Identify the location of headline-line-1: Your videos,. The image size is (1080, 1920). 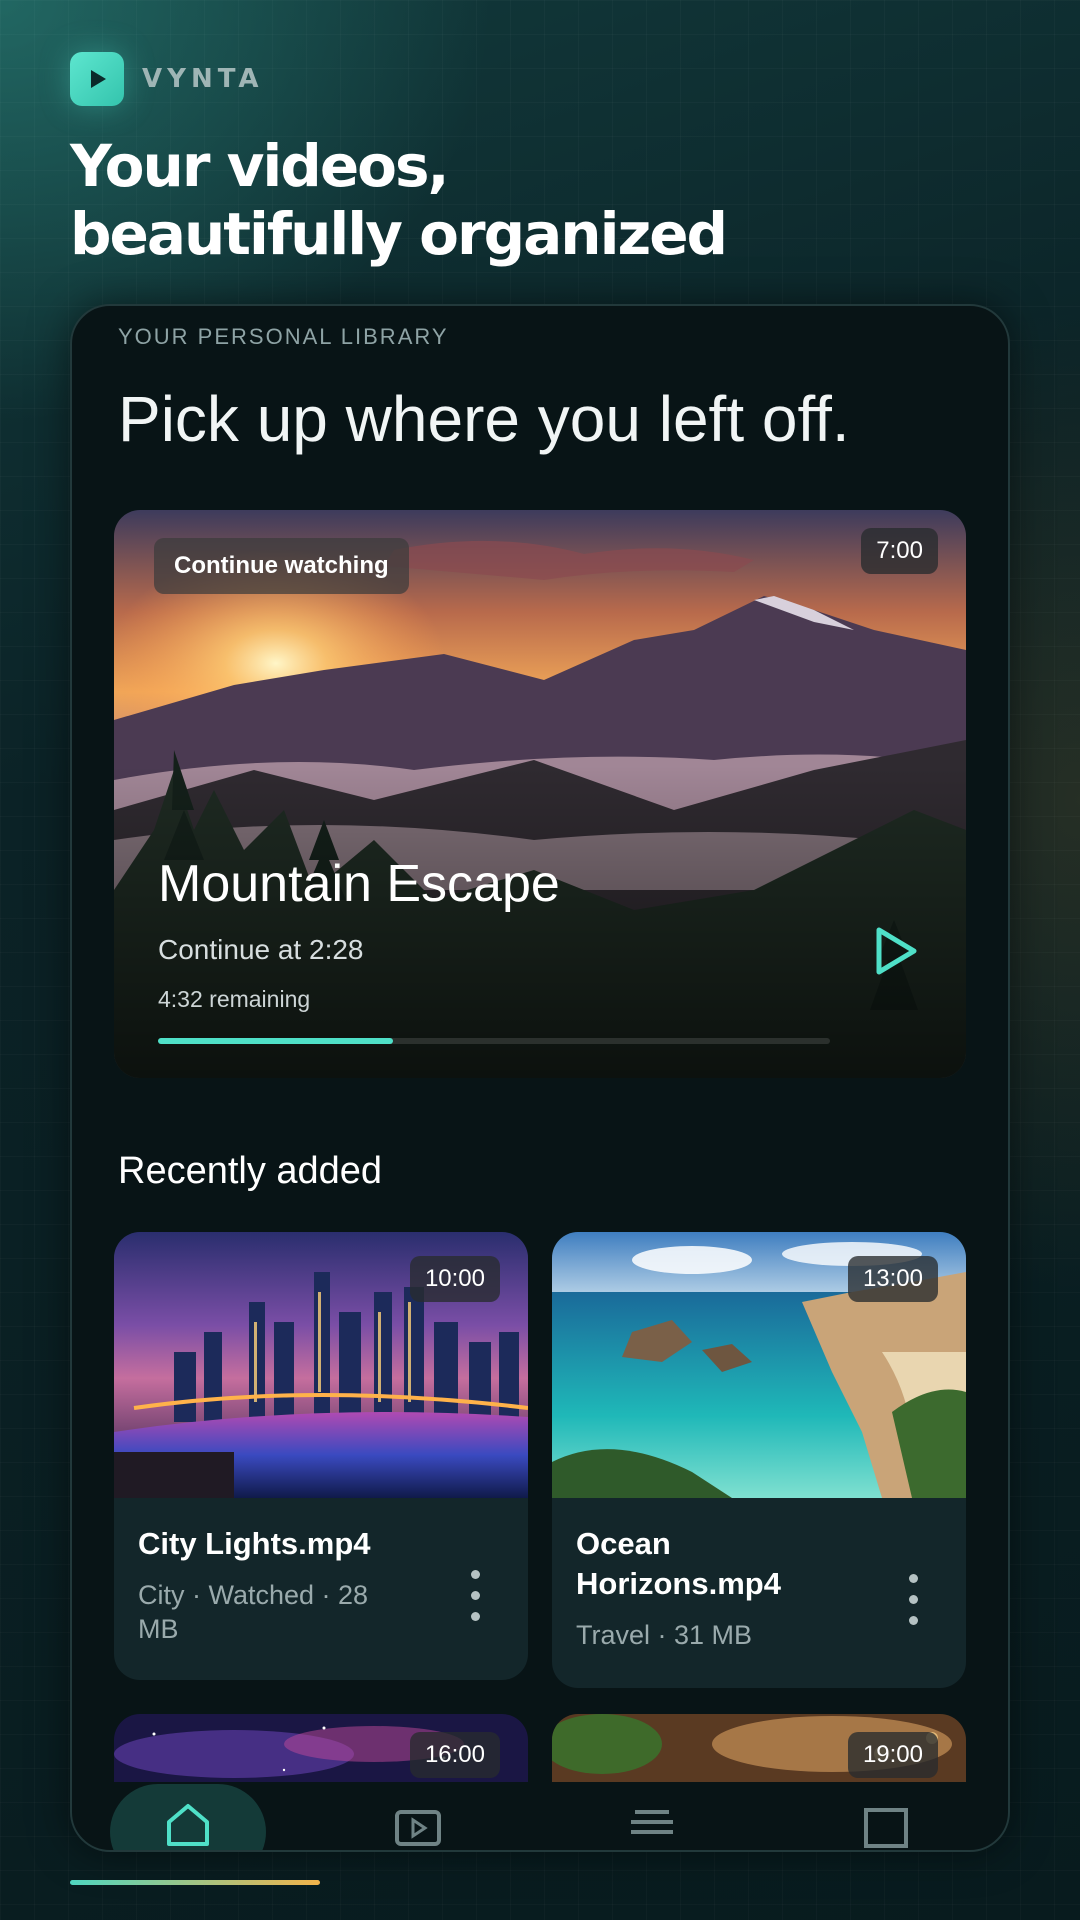
(260, 166).